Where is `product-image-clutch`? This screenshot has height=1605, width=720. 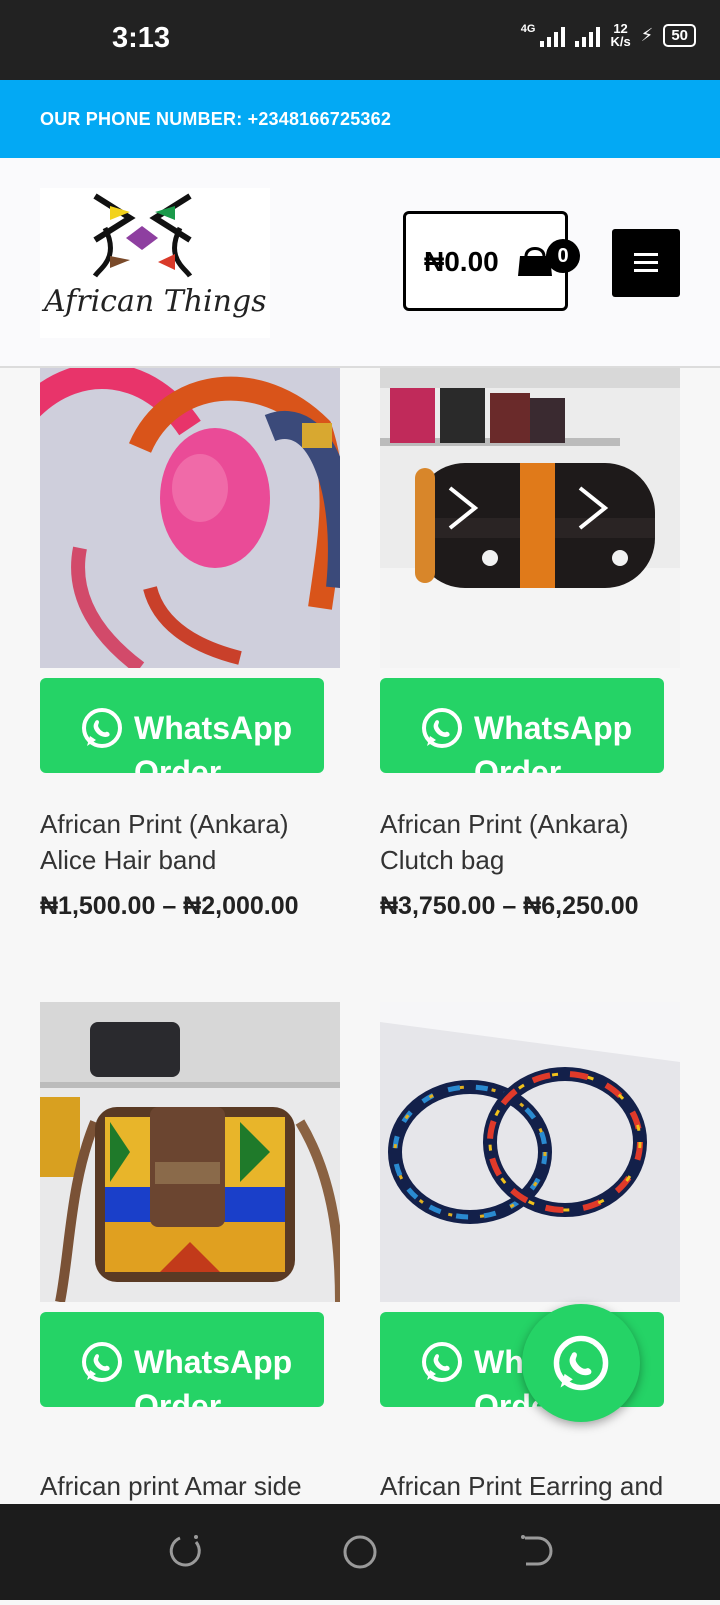 product-image-clutch is located at coordinates (530, 518).